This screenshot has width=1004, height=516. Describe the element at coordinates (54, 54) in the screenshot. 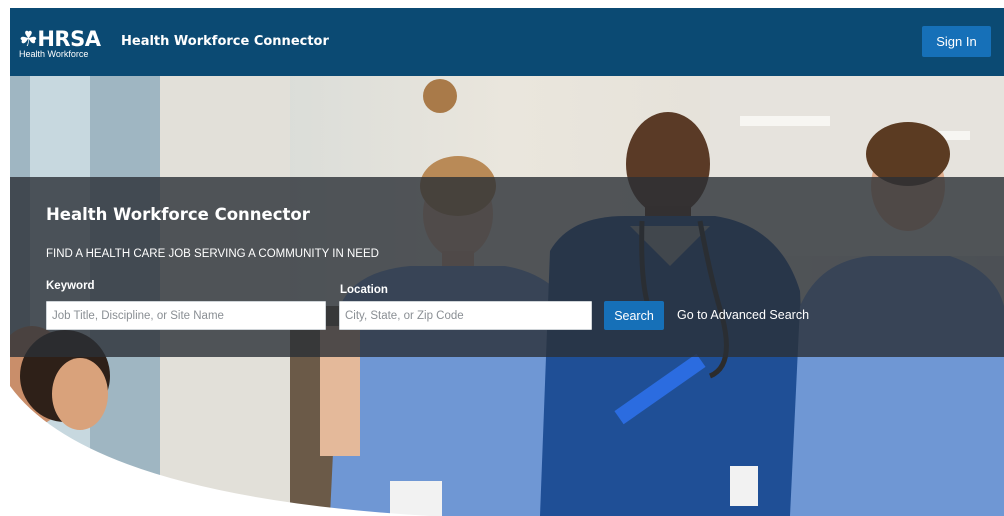

I see `logo-subtitle: Health Workforce` at that location.